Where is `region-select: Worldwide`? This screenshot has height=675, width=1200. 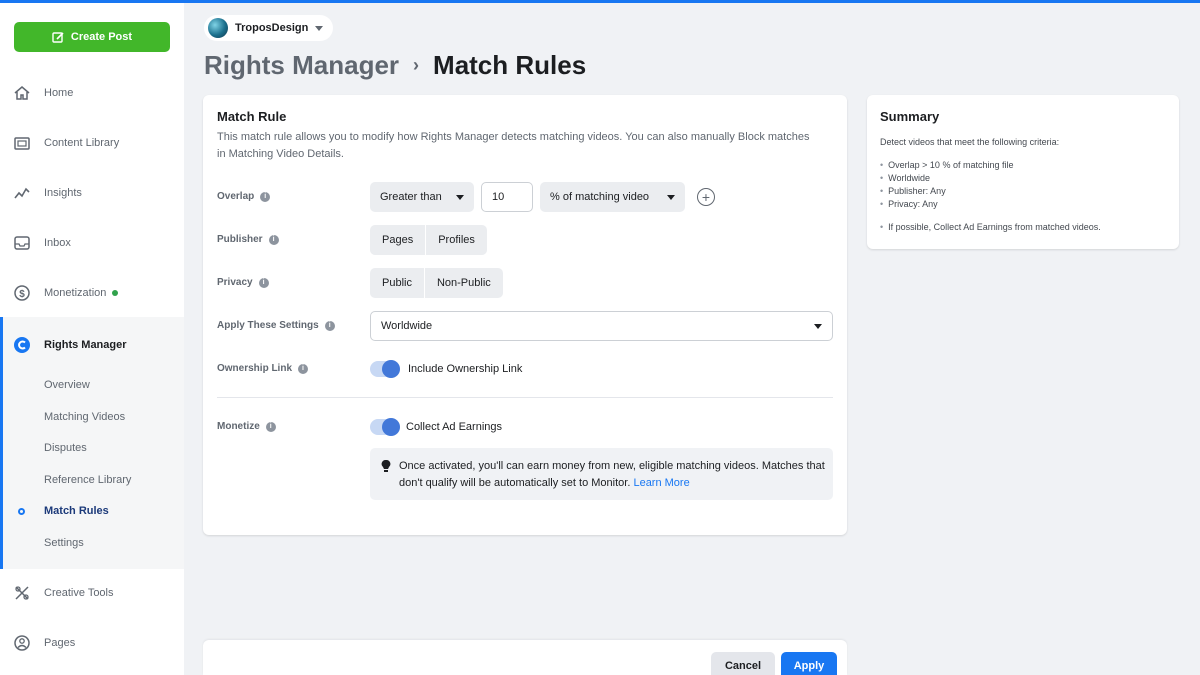
region-select: Worldwide is located at coordinates (601, 326).